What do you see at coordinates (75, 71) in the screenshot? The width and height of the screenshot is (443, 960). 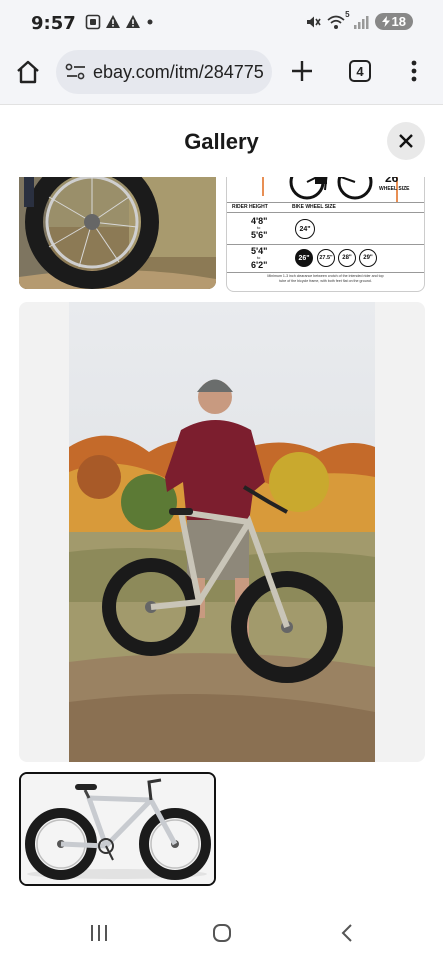 I see `site-settings-icon` at bounding box center [75, 71].